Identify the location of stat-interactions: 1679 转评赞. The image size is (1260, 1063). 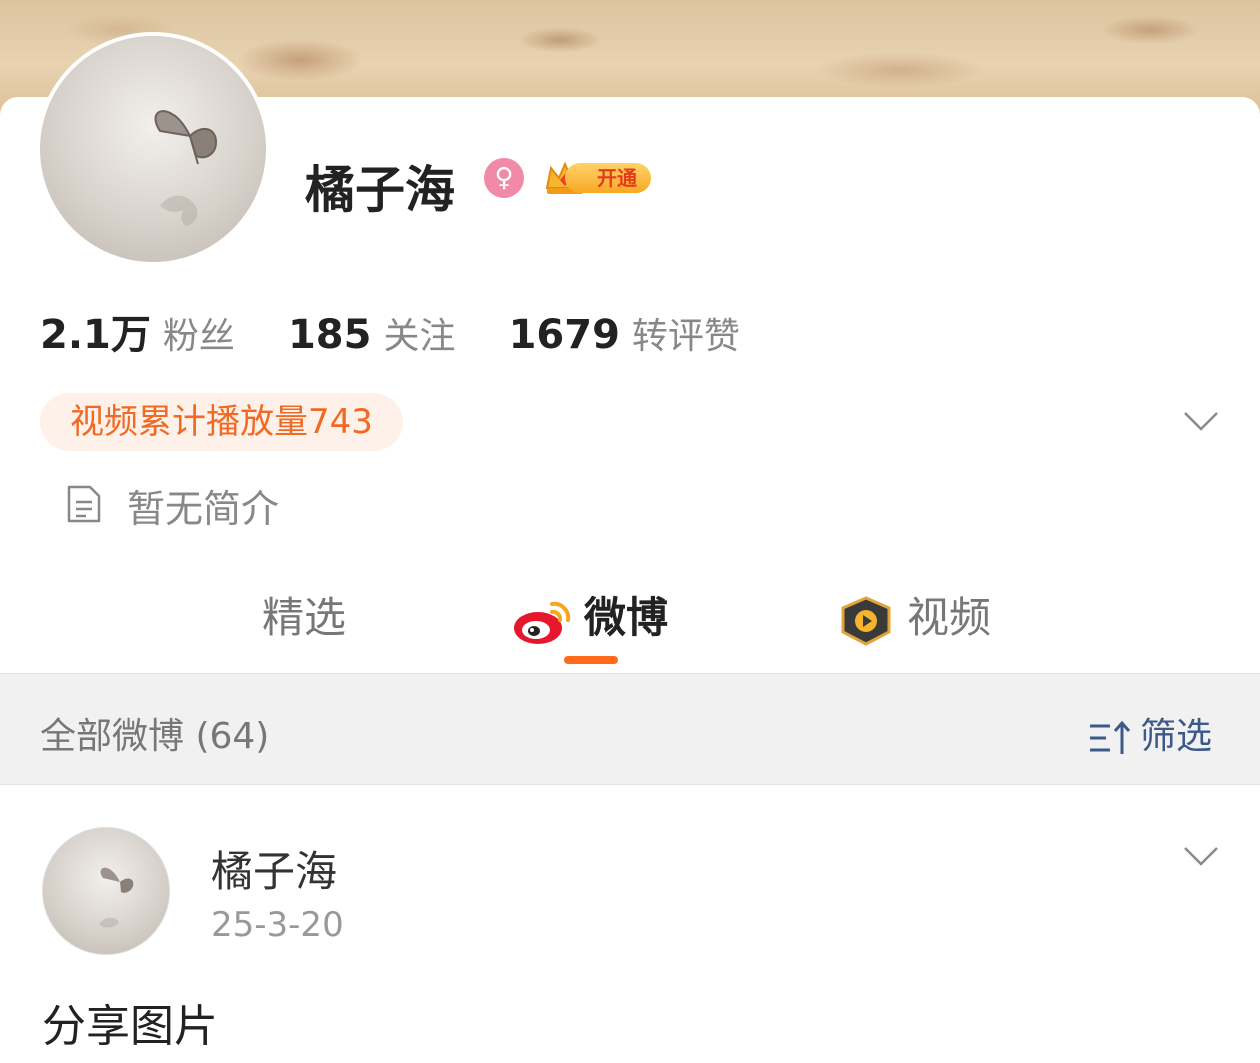
(624, 333).